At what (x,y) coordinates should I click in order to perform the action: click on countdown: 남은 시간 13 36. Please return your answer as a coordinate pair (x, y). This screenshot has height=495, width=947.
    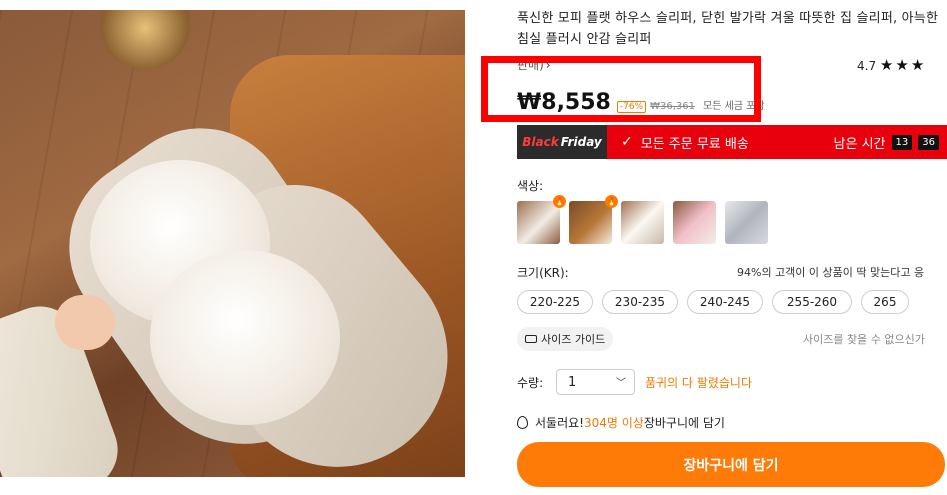
    Looking at the image, I should click on (886, 142).